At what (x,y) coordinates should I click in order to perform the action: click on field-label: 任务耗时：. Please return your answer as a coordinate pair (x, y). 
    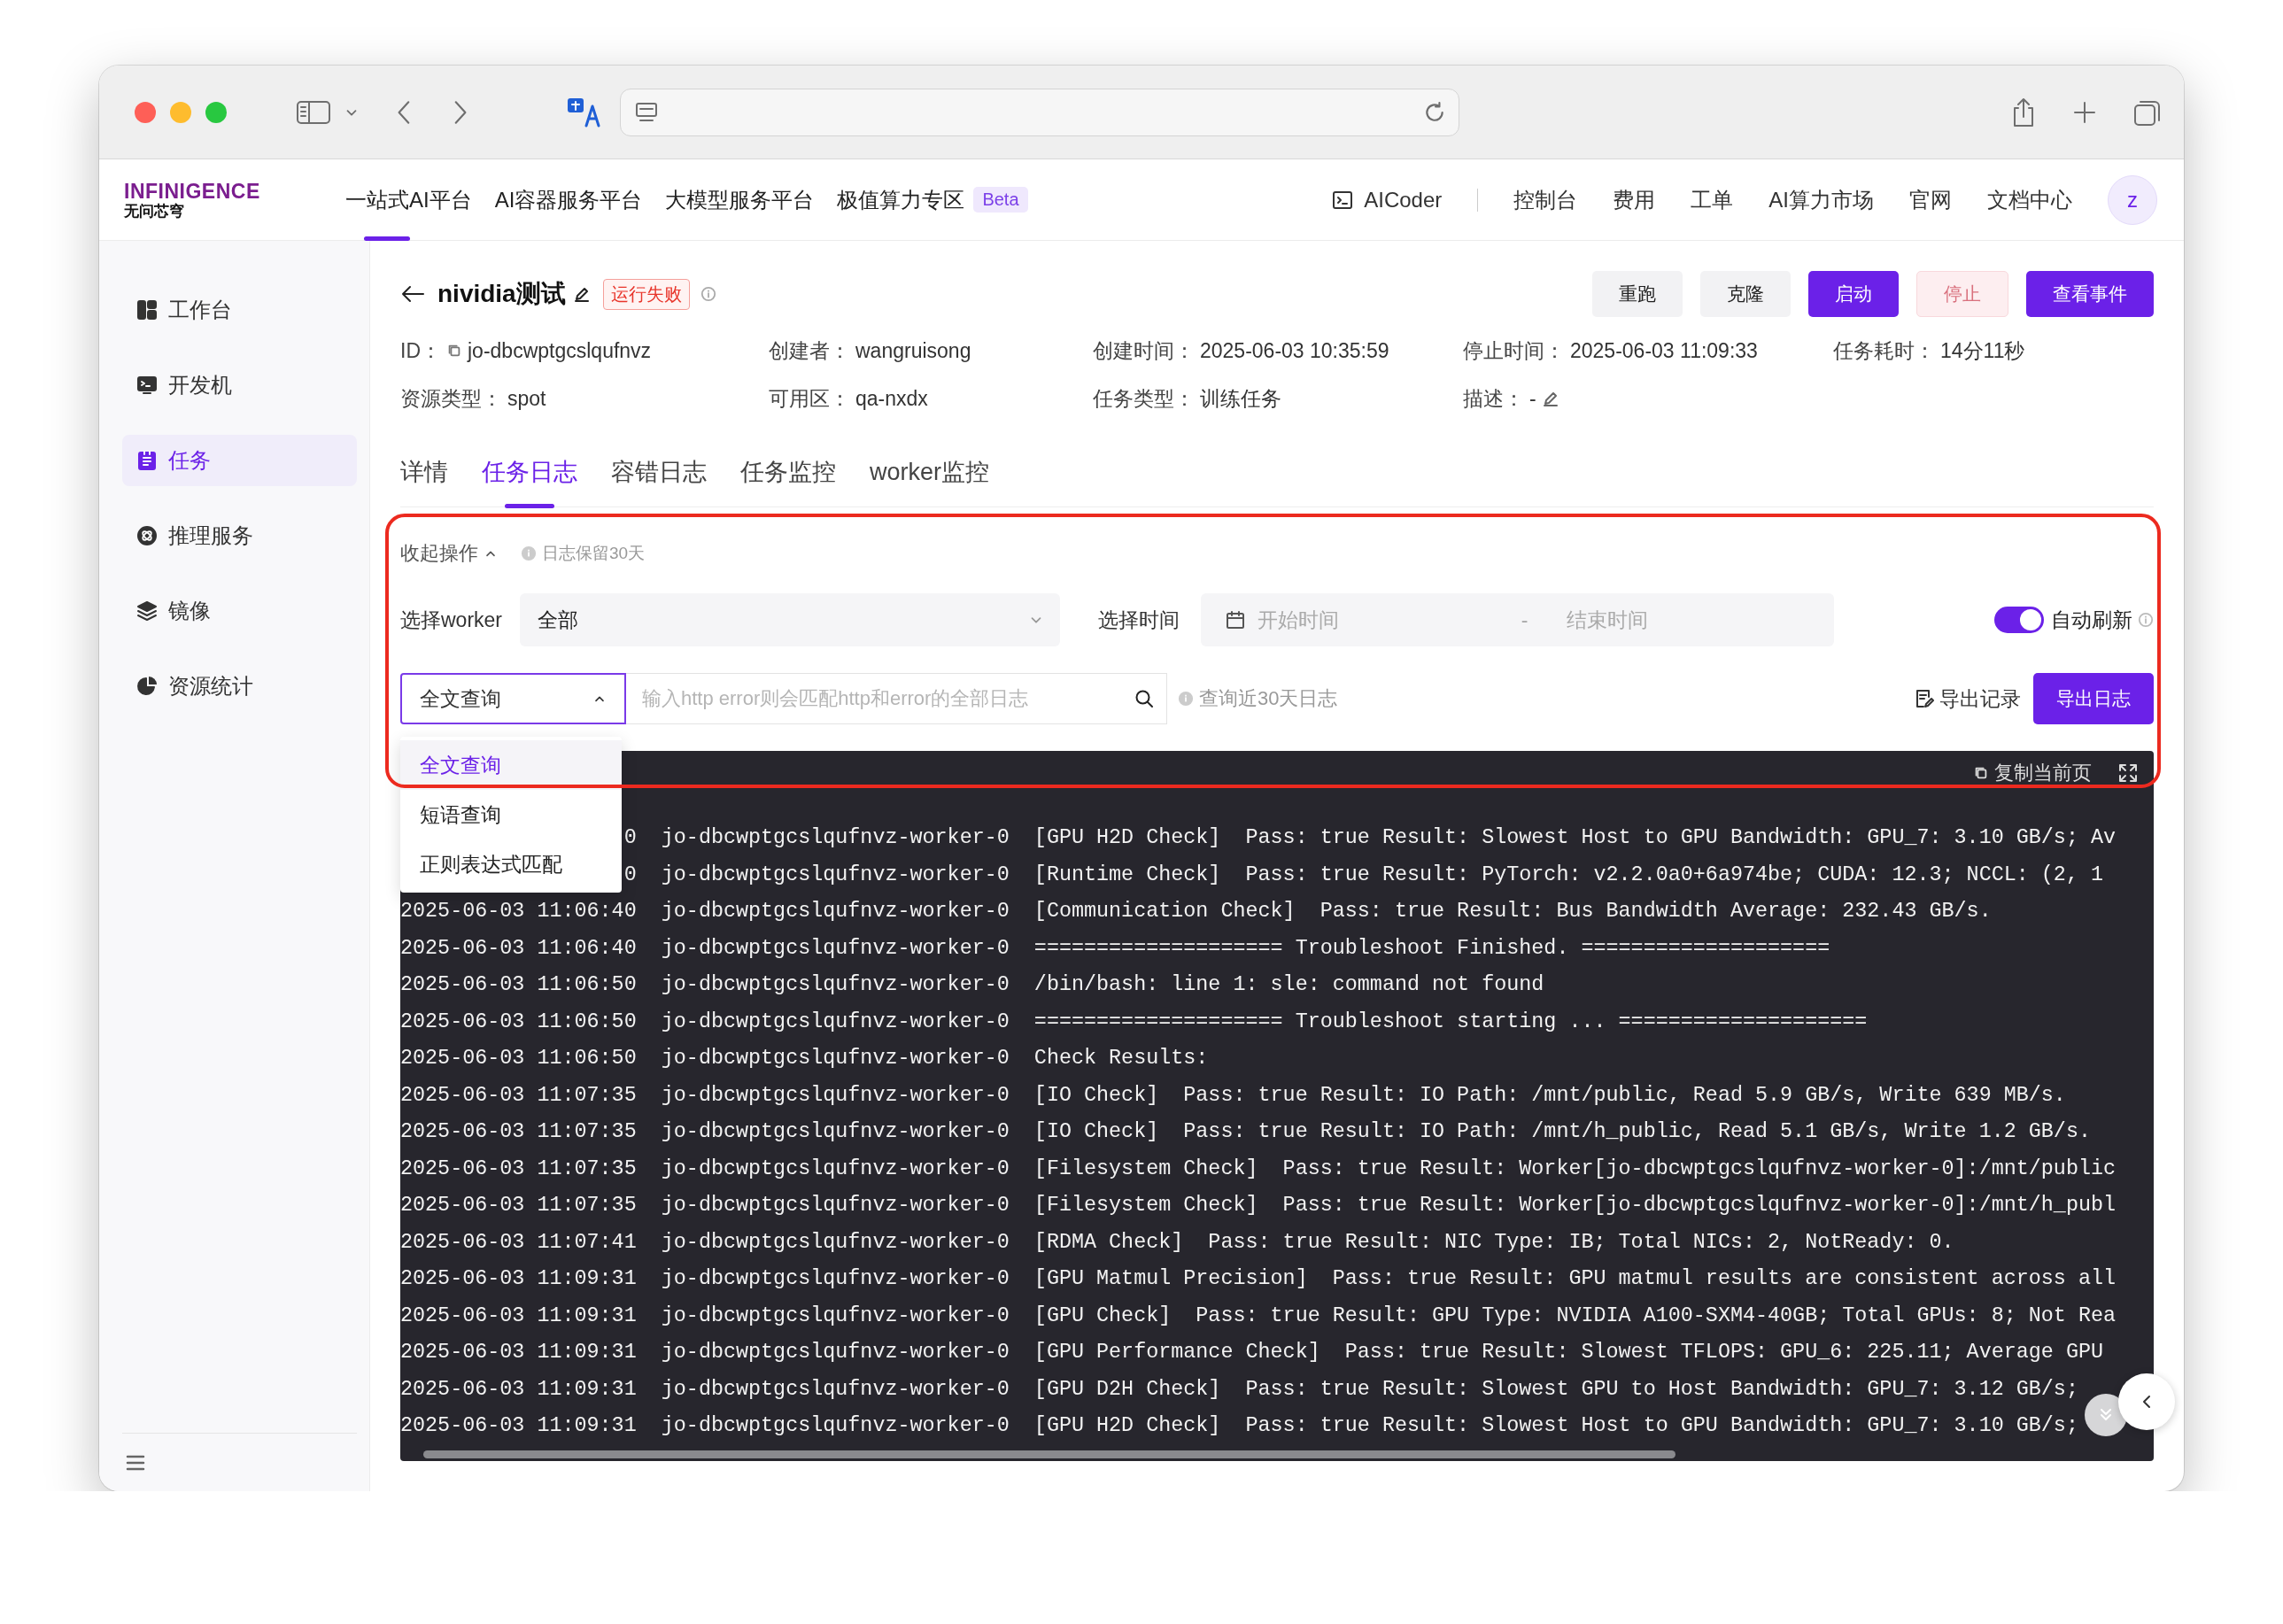
    Looking at the image, I should click on (1884, 351).